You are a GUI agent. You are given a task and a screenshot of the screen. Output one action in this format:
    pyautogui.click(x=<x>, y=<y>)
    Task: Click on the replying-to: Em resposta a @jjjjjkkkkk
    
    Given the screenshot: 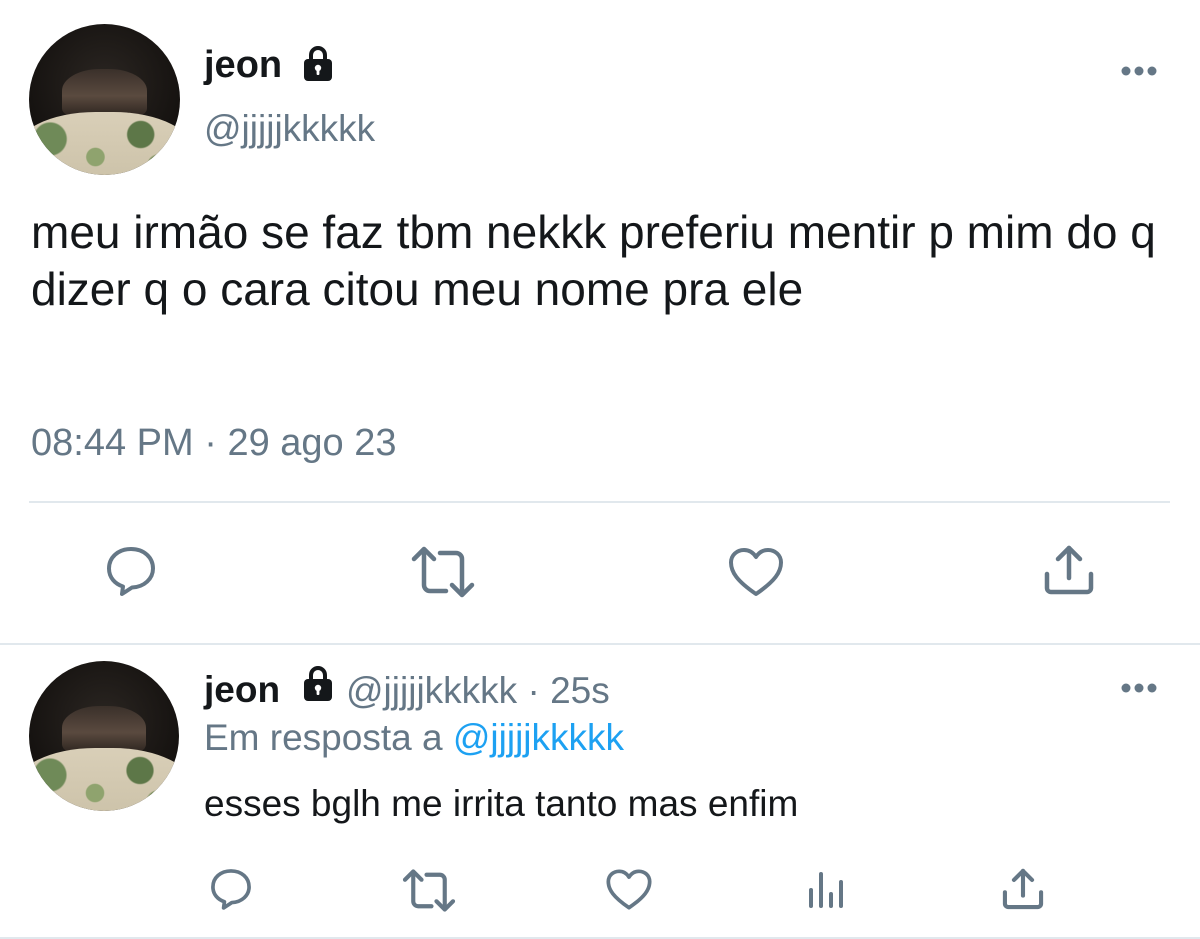 What is the action you would take?
    pyautogui.click(x=414, y=738)
    